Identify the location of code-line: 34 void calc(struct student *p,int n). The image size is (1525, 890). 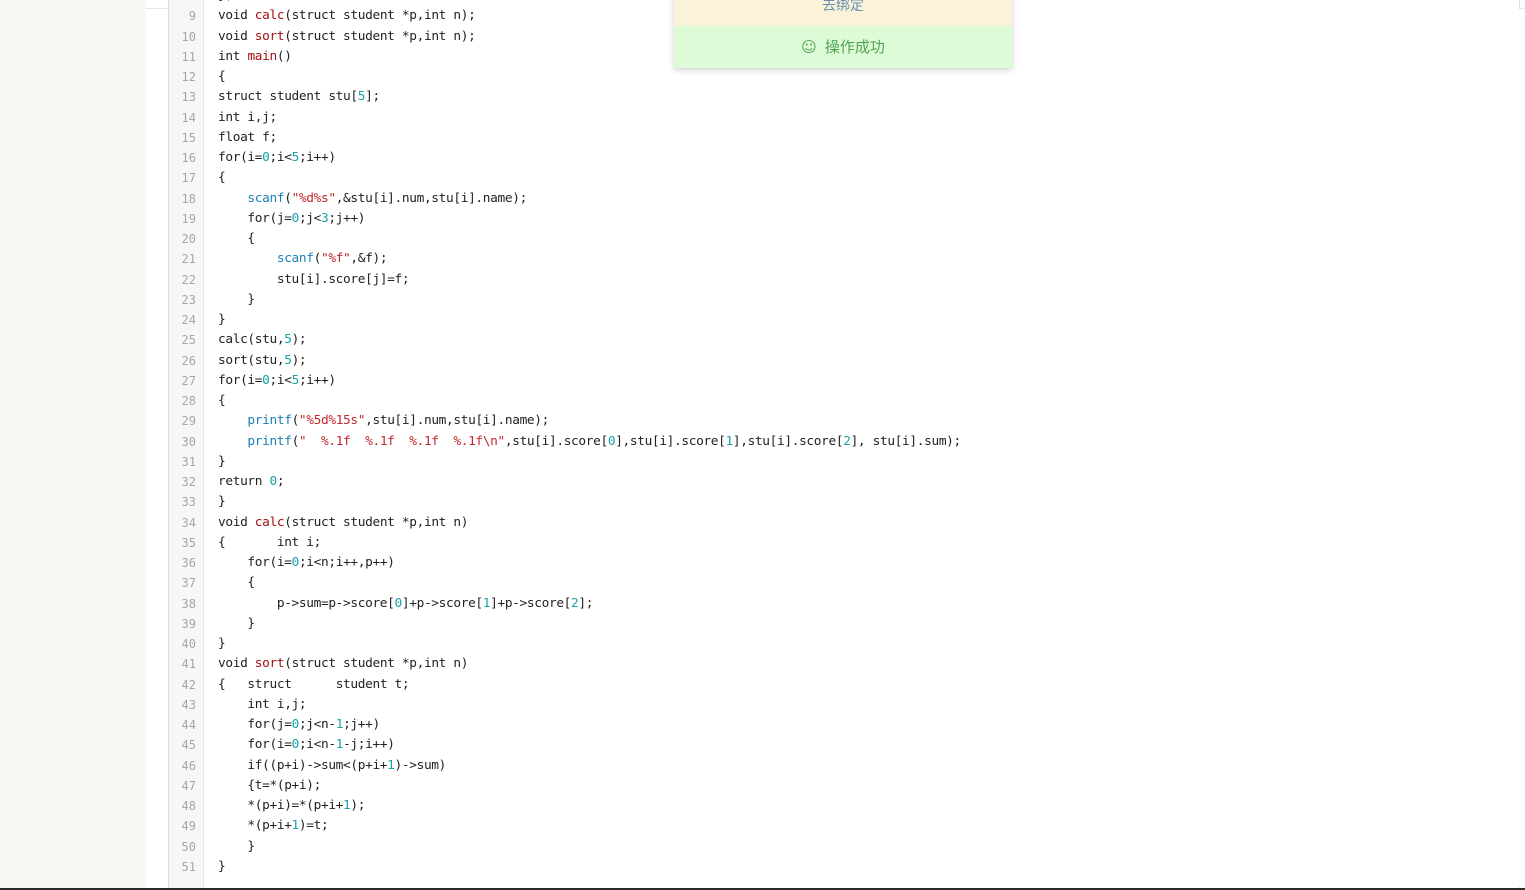
(844, 523).